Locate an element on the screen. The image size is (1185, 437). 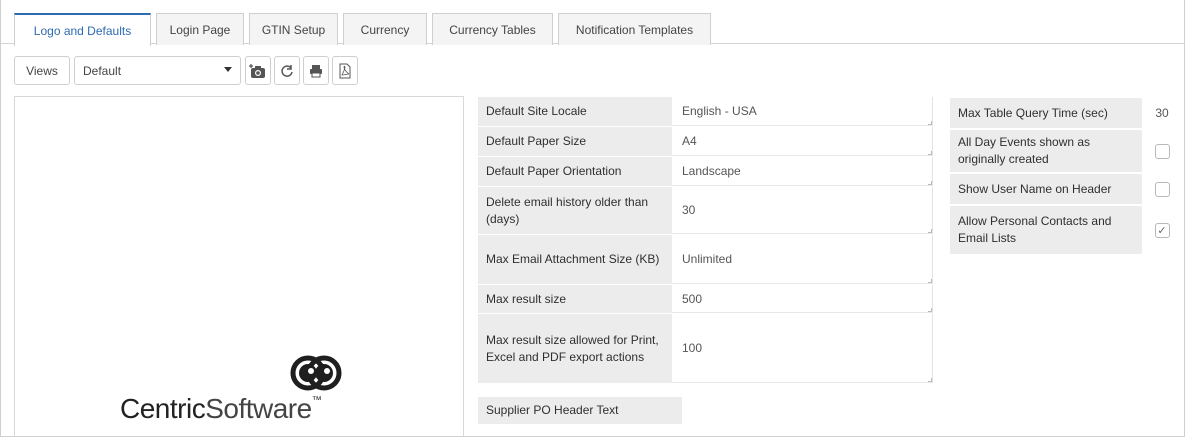
property-value: English - USA is located at coordinates (802, 111).